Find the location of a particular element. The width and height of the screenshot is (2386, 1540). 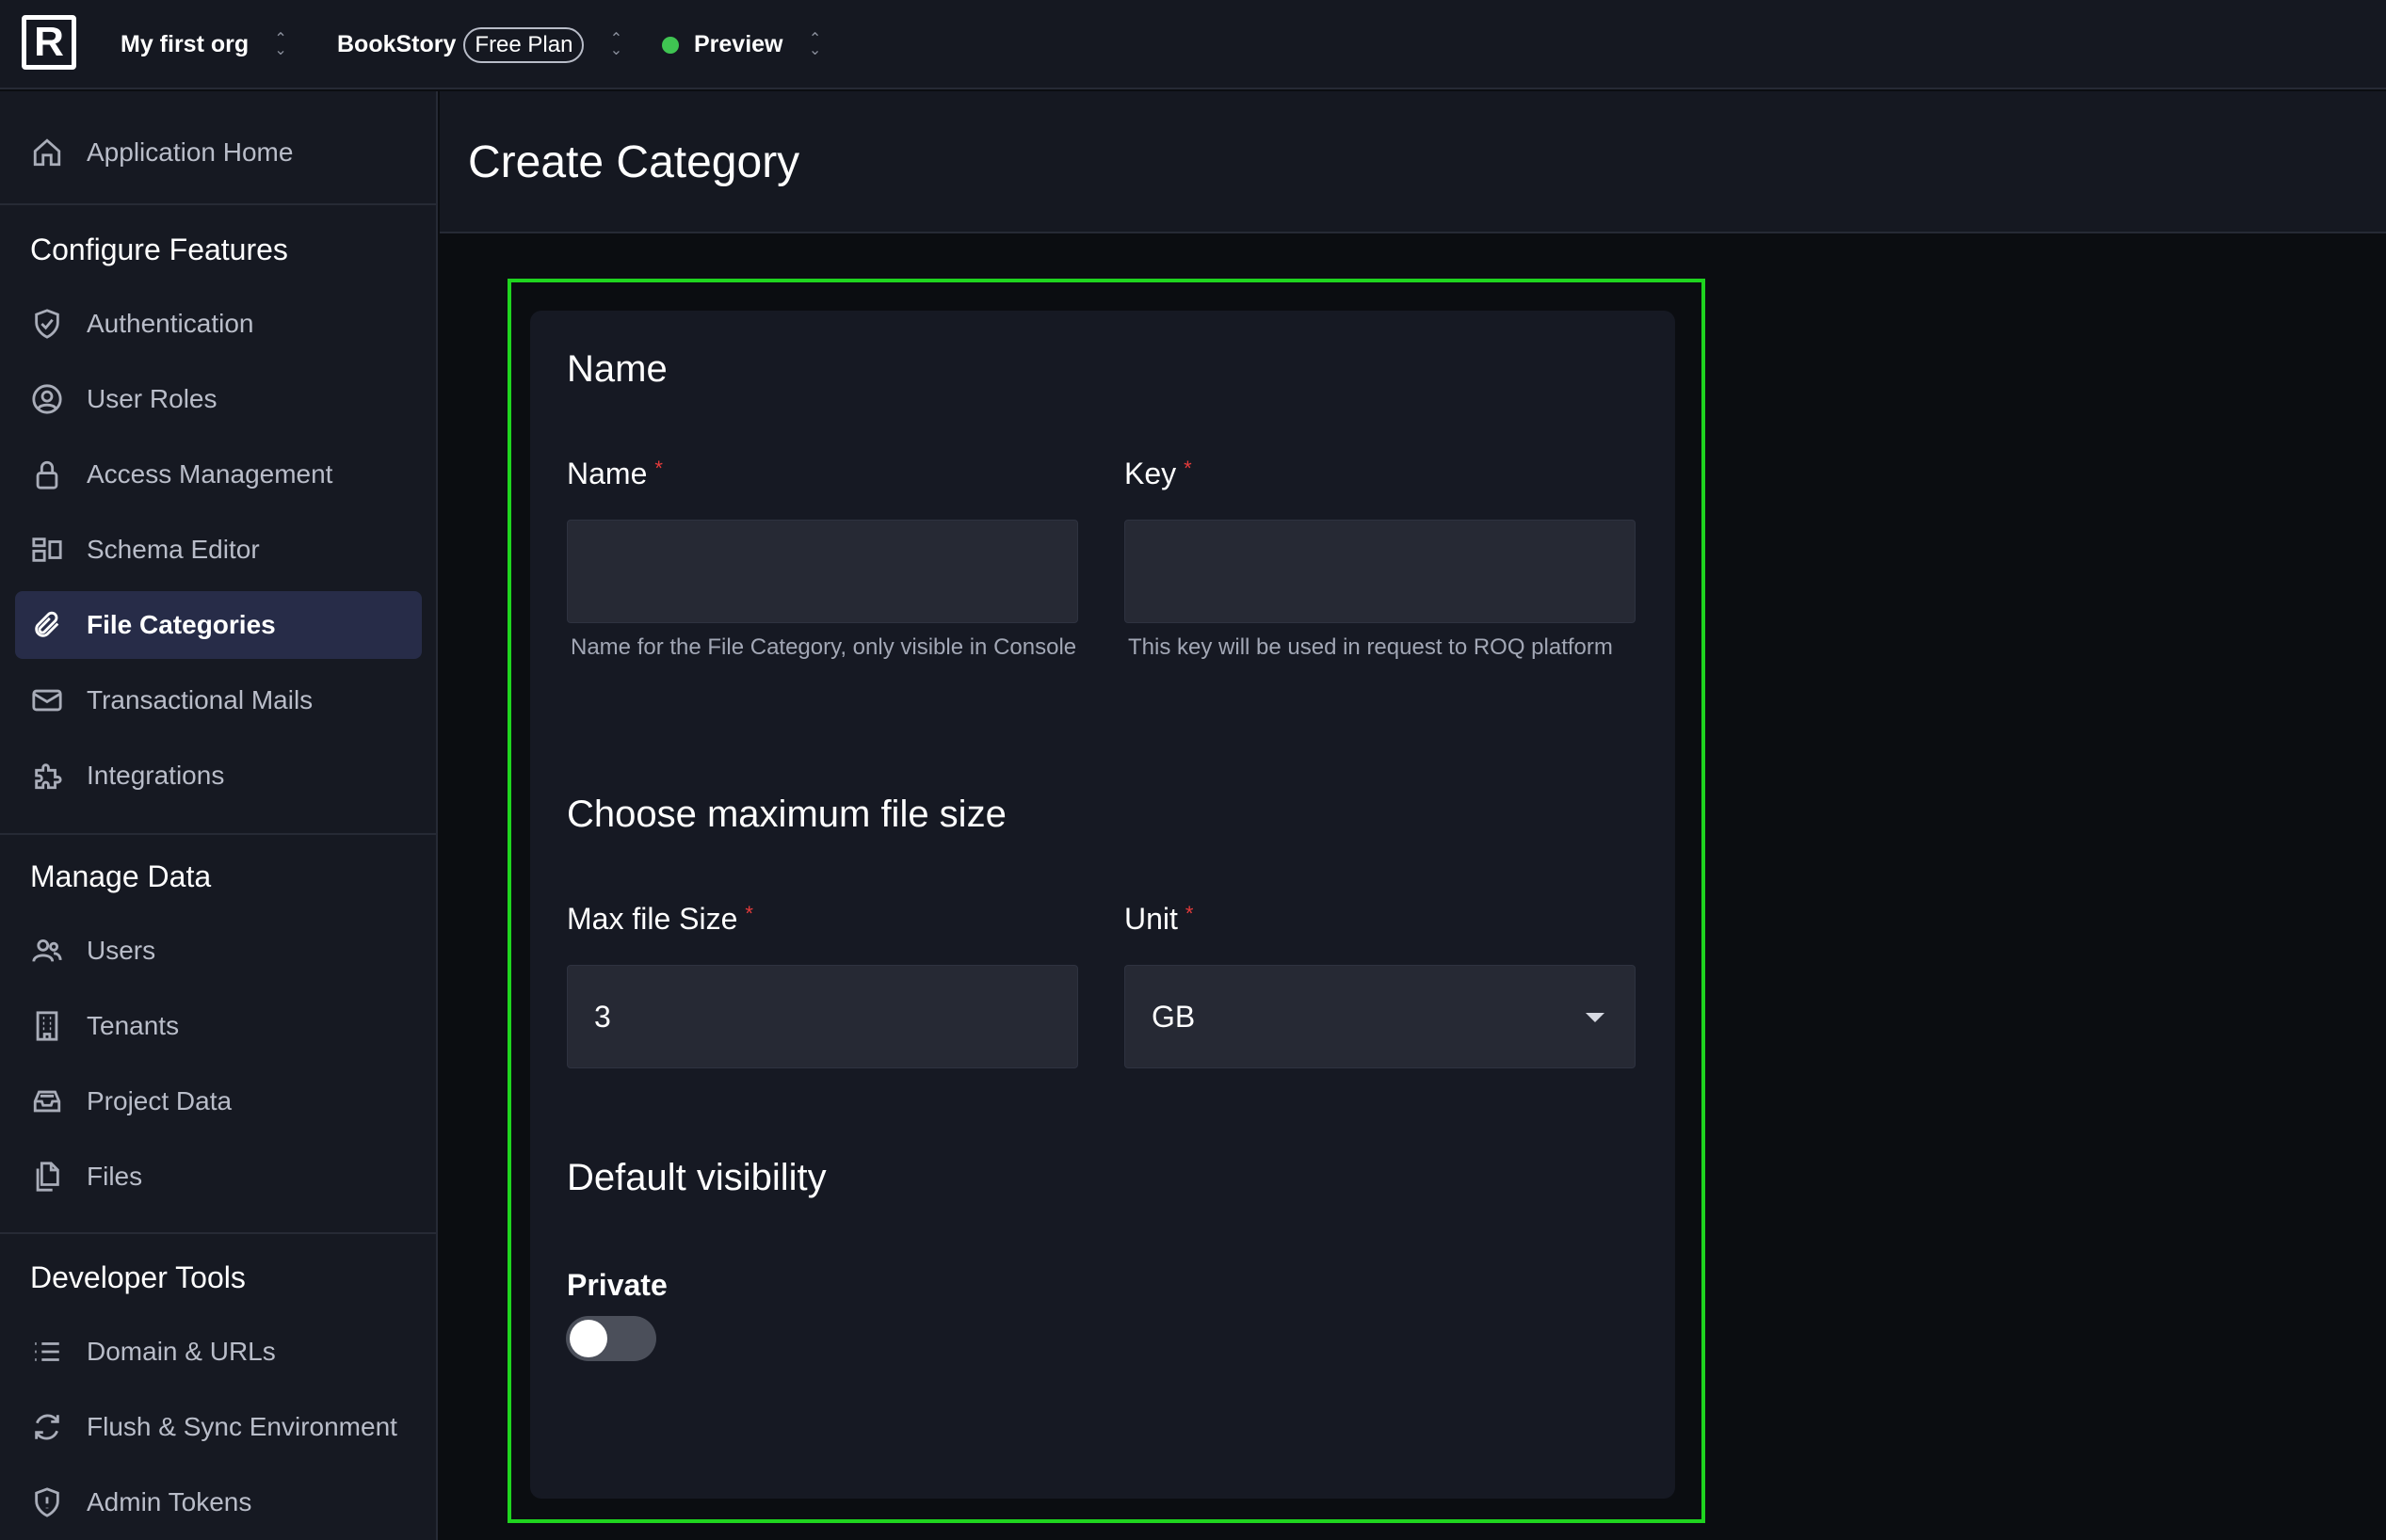

name-label-text: Name is located at coordinates (607, 473).